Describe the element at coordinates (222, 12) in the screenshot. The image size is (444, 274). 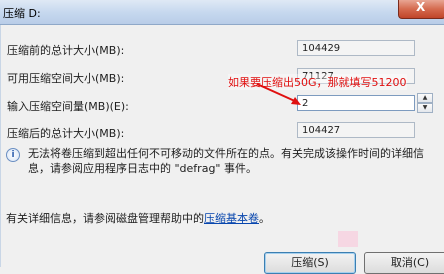
I see `title-bar: 压缩 D: X` at that location.